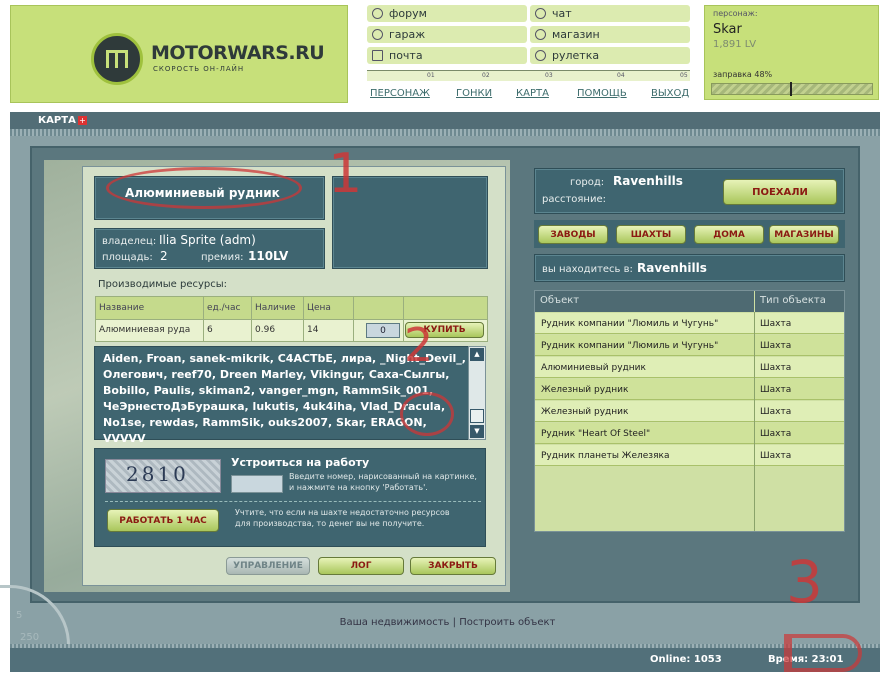 The width and height of the screenshot is (895, 676). I want to click on fuel-marker, so click(791, 89).